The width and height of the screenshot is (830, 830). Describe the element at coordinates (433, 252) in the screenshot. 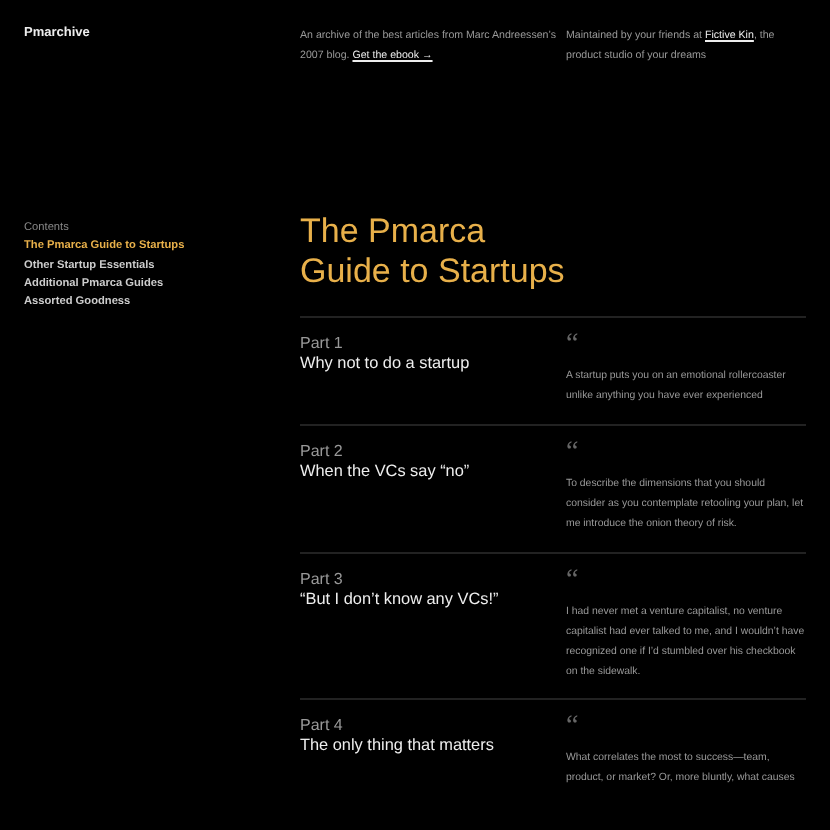

I see `page-title: The Pmarca Guide to Startups` at that location.